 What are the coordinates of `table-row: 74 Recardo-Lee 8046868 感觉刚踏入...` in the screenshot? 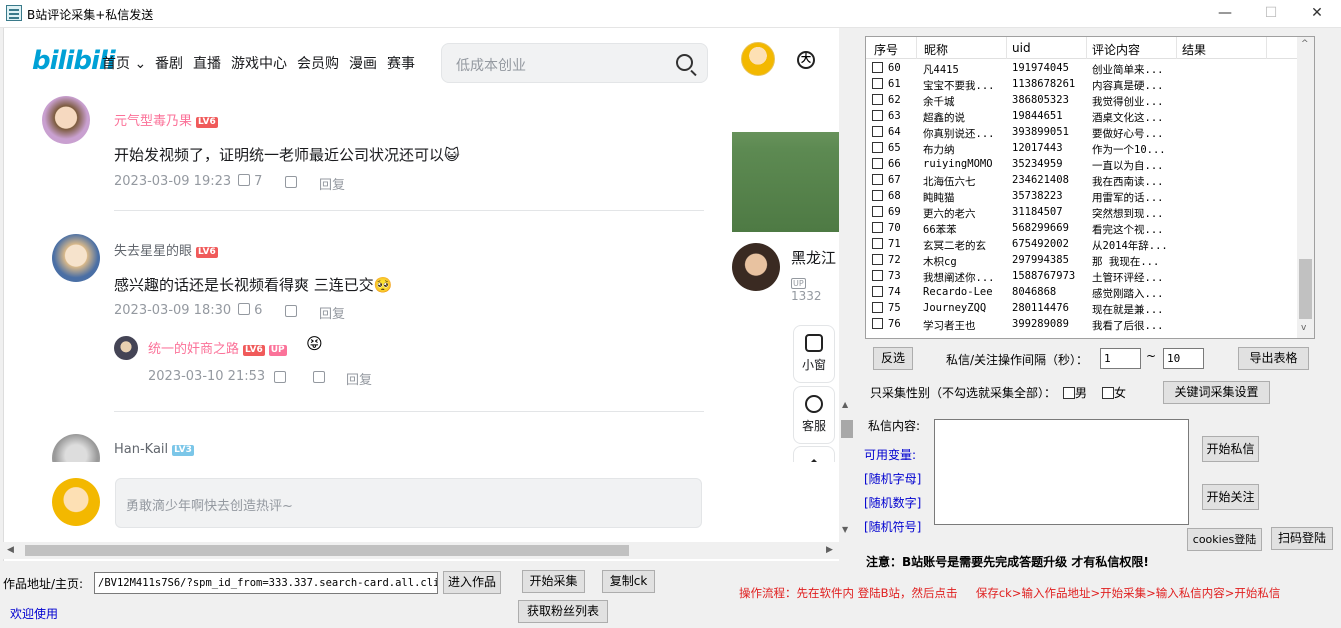 It's located at (1082, 293).